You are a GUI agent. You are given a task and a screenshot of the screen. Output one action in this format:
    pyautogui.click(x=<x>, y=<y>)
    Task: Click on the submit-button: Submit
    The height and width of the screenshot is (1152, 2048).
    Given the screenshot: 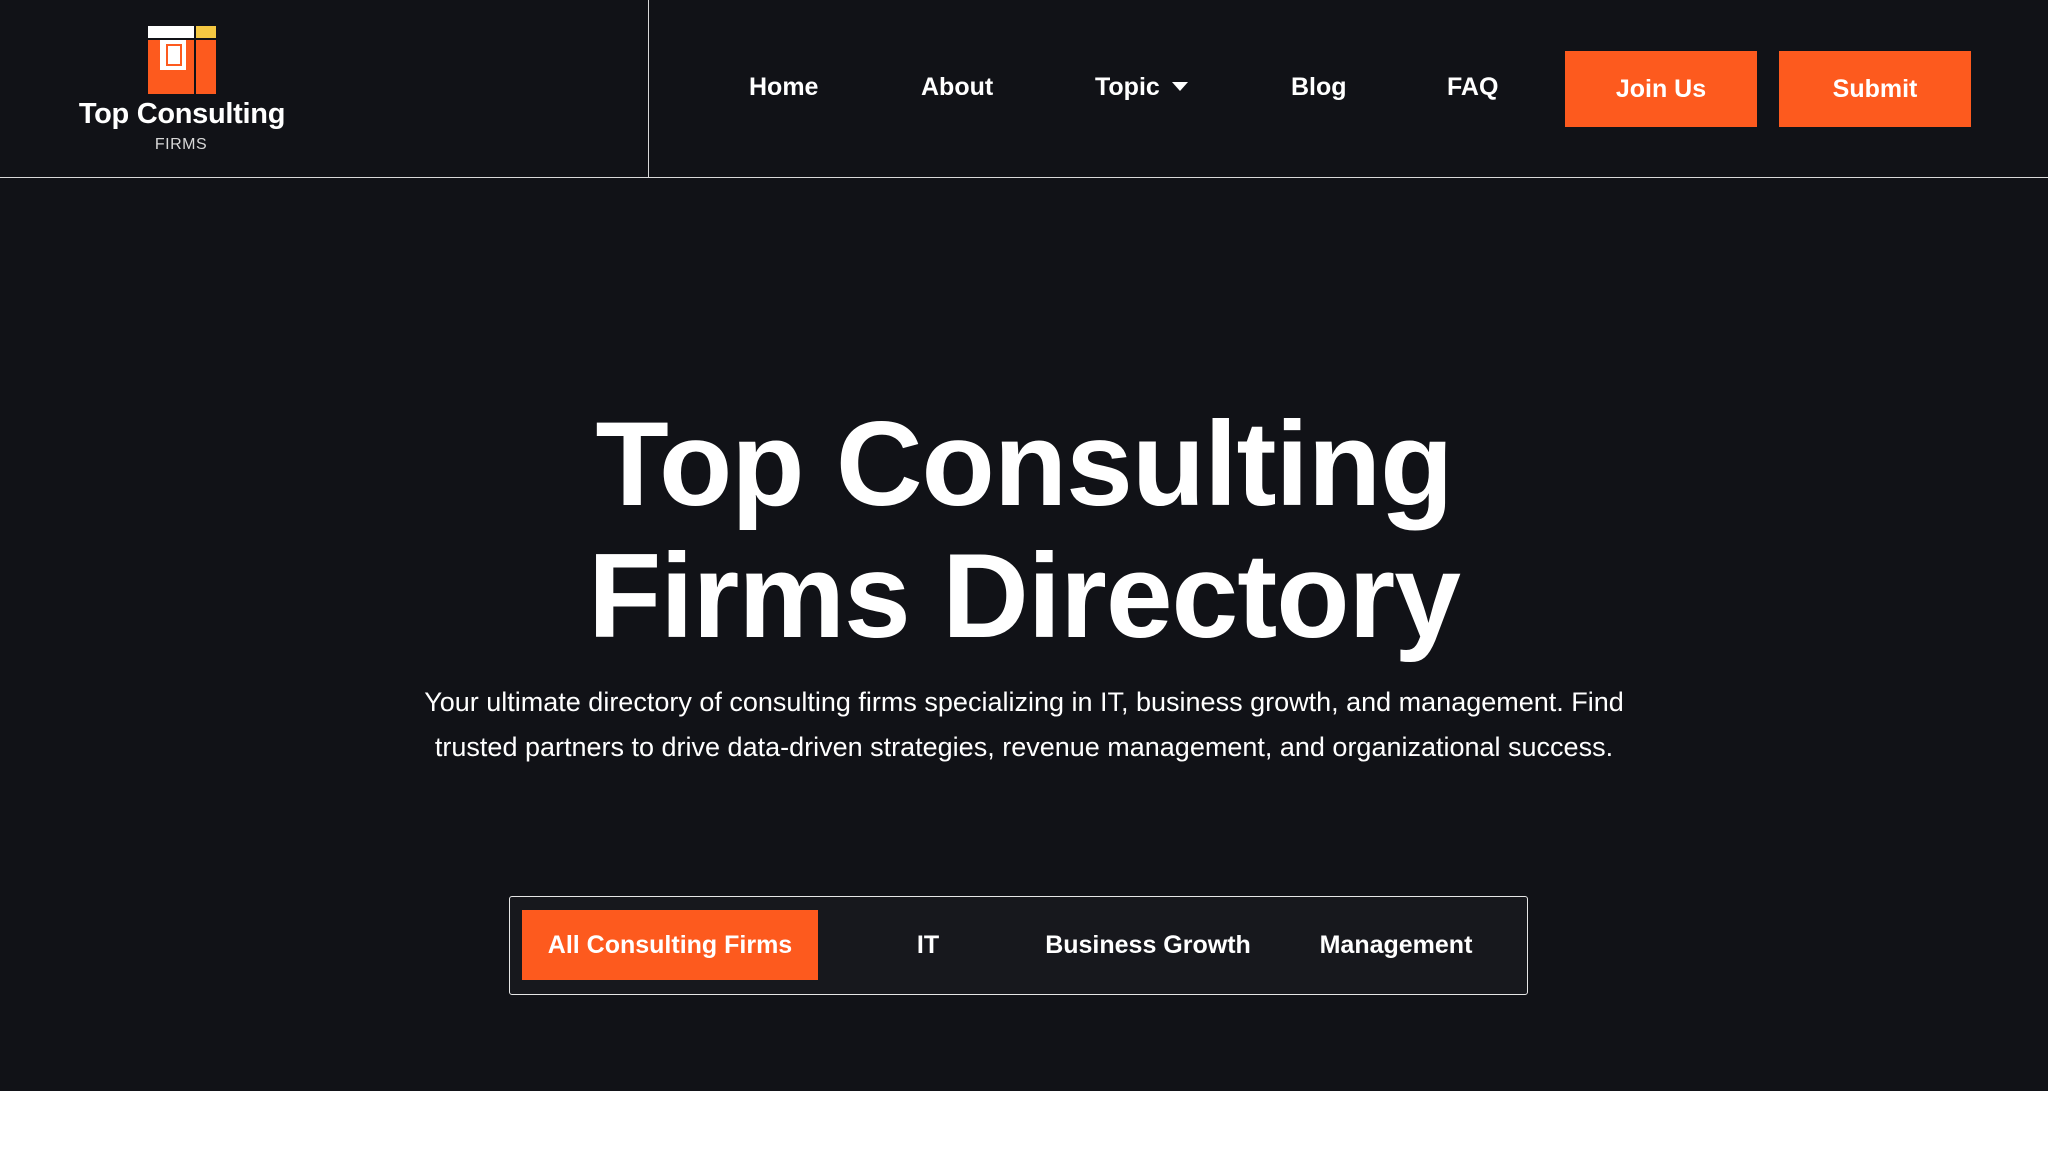 What is the action you would take?
    pyautogui.click(x=1875, y=89)
    